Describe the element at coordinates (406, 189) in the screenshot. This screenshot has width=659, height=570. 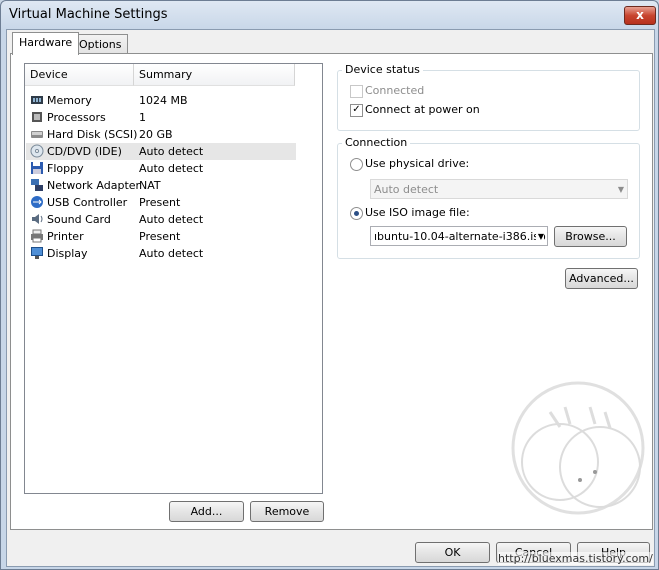
I see `physical-drive-value: Auto detect` at that location.